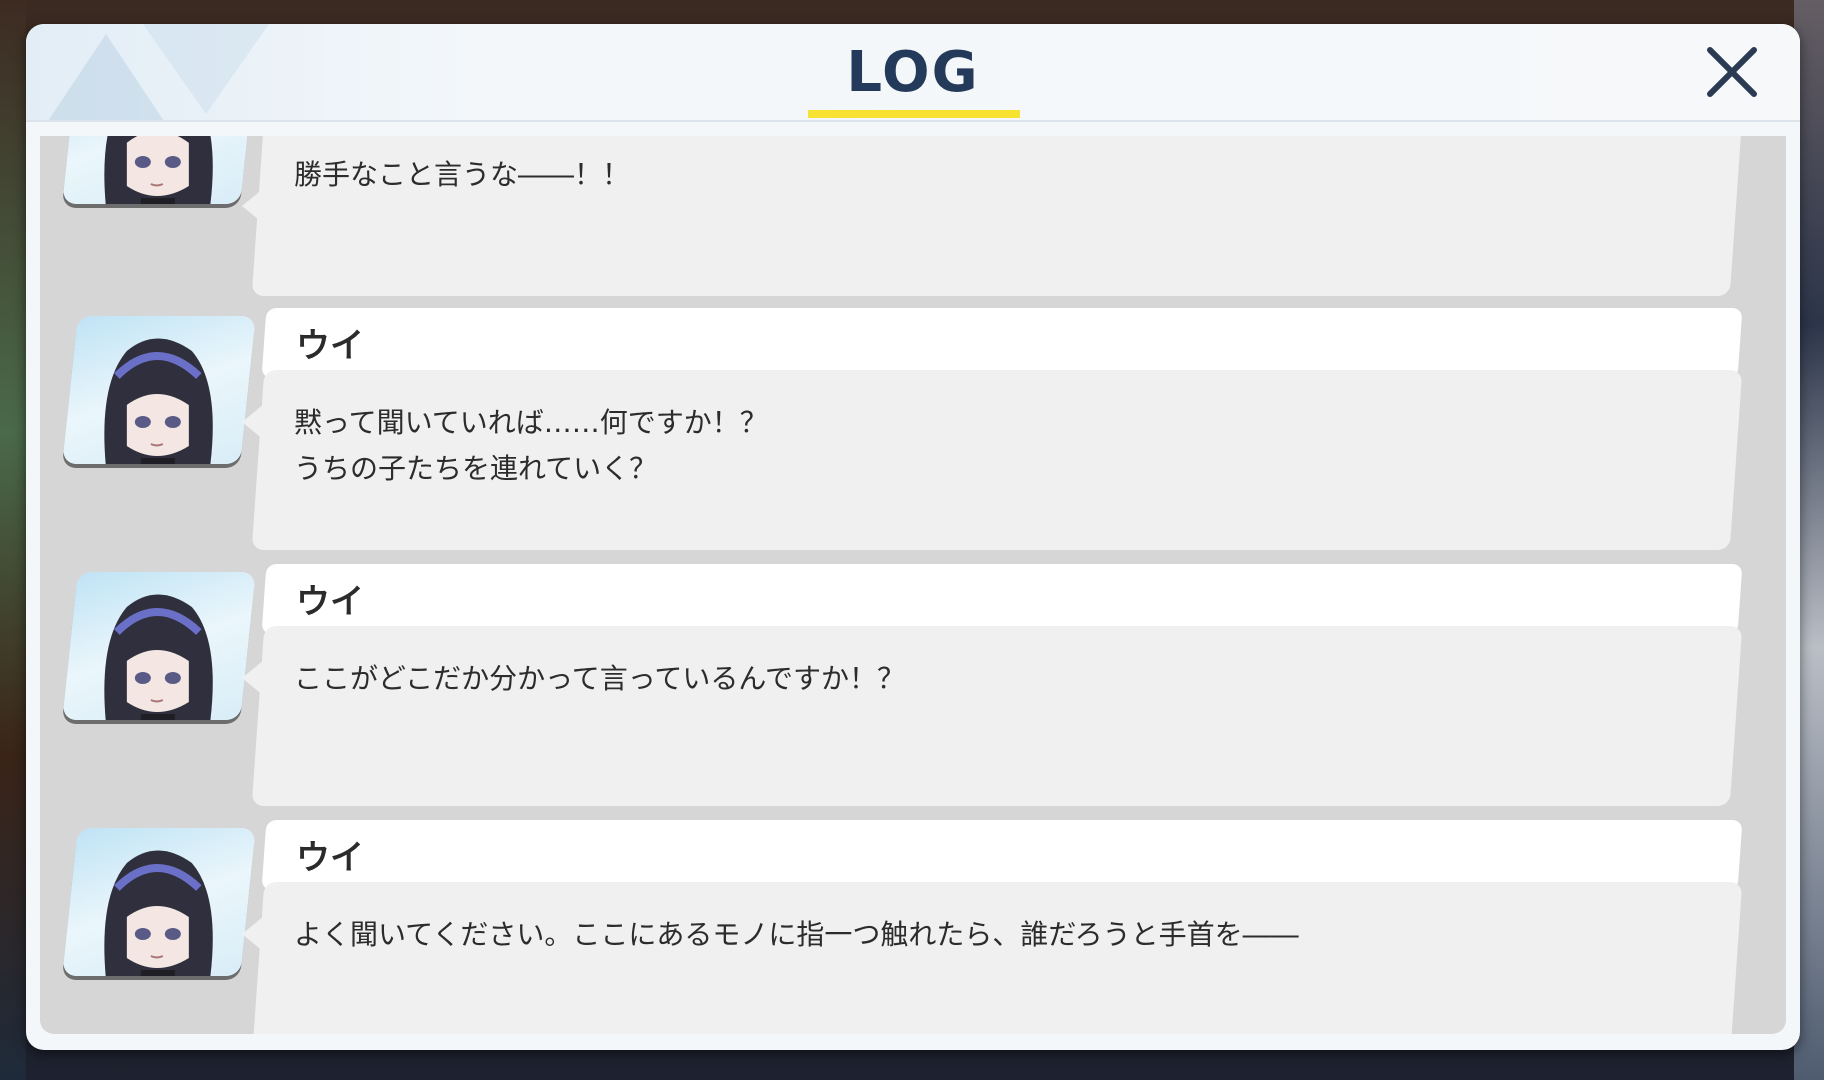  I want to click on close-button, so click(1732, 72).